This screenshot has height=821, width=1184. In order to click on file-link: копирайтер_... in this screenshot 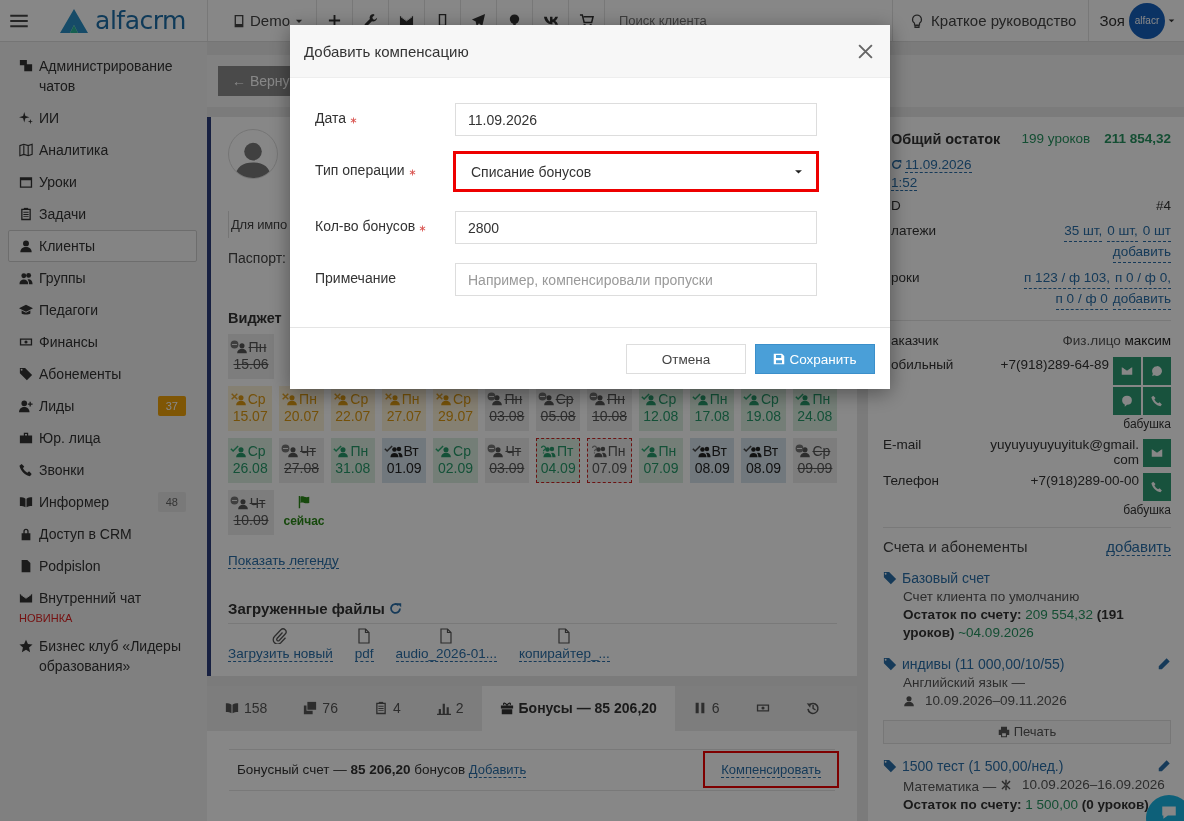, I will do `click(564, 653)`.